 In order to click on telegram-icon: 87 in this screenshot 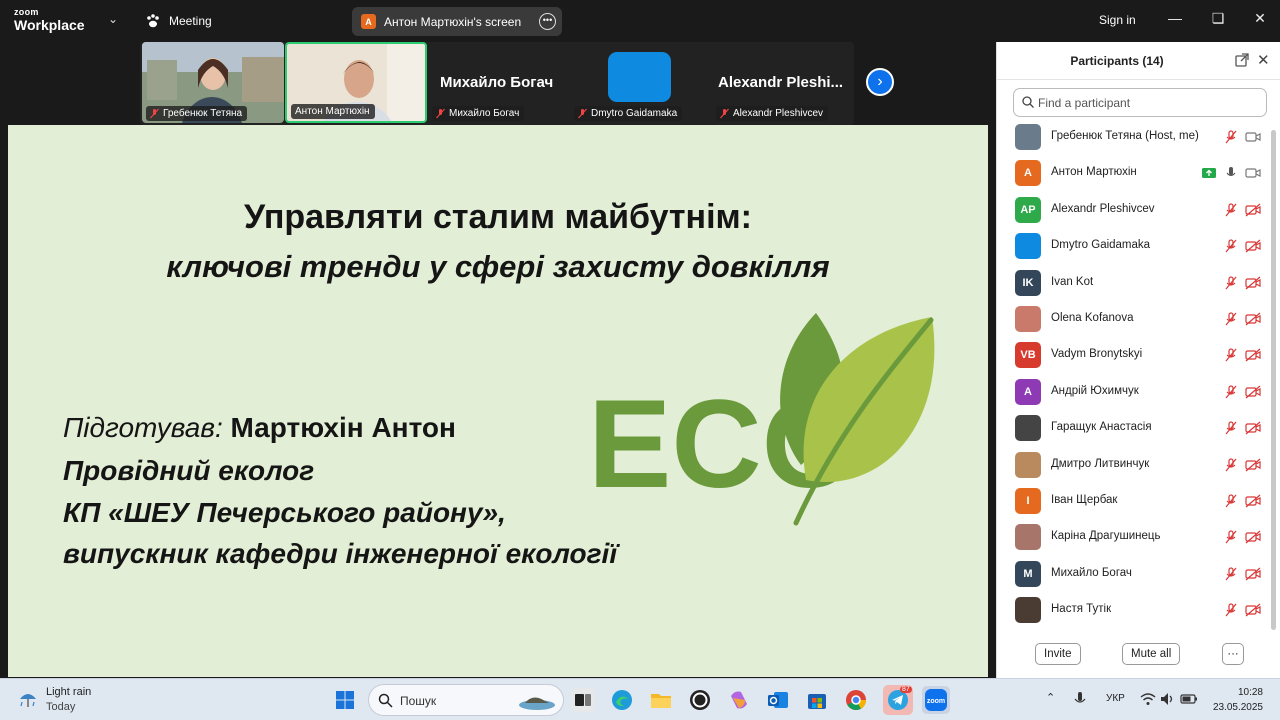, I will do `click(898, 700)`.